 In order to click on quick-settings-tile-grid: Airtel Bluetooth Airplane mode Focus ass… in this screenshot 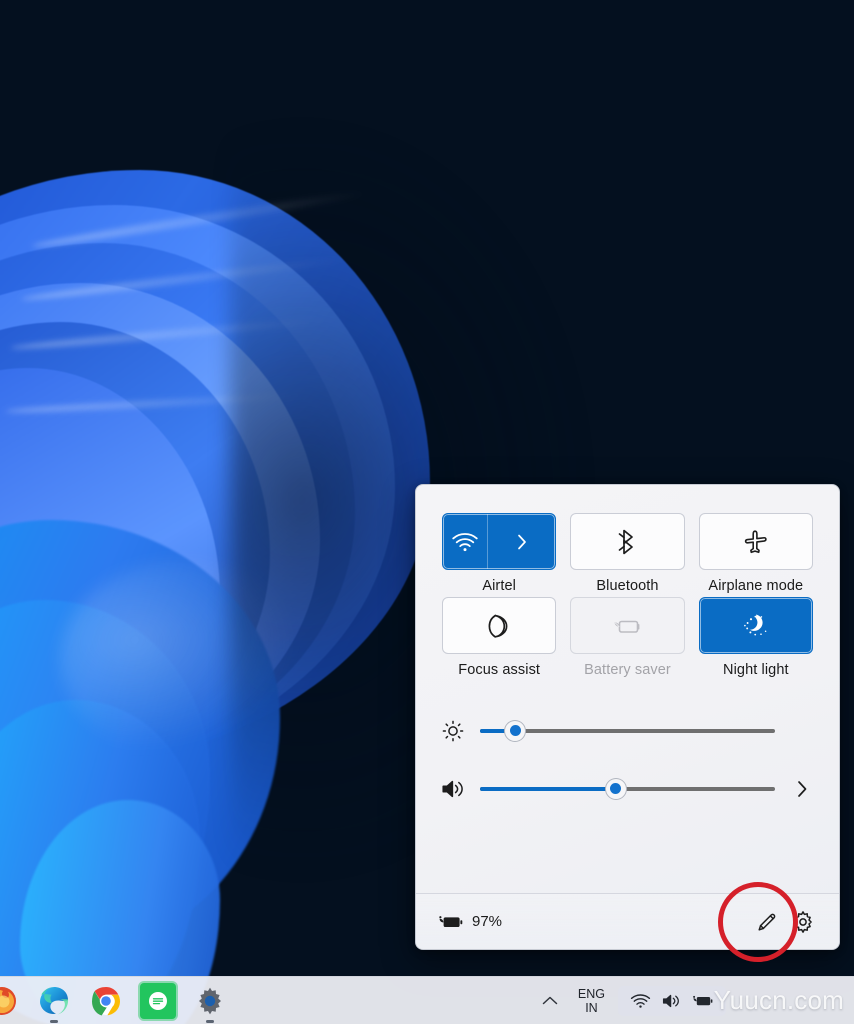, I will do `click(627, 582)`.